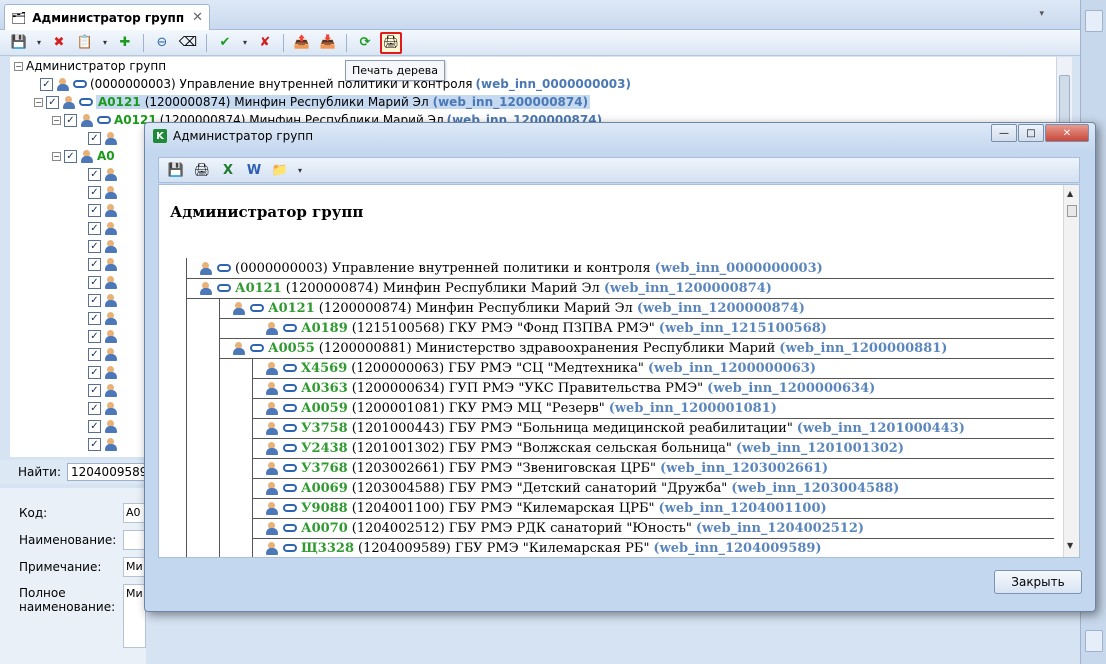  I want to click on code-field: А0, so click(134, 513).